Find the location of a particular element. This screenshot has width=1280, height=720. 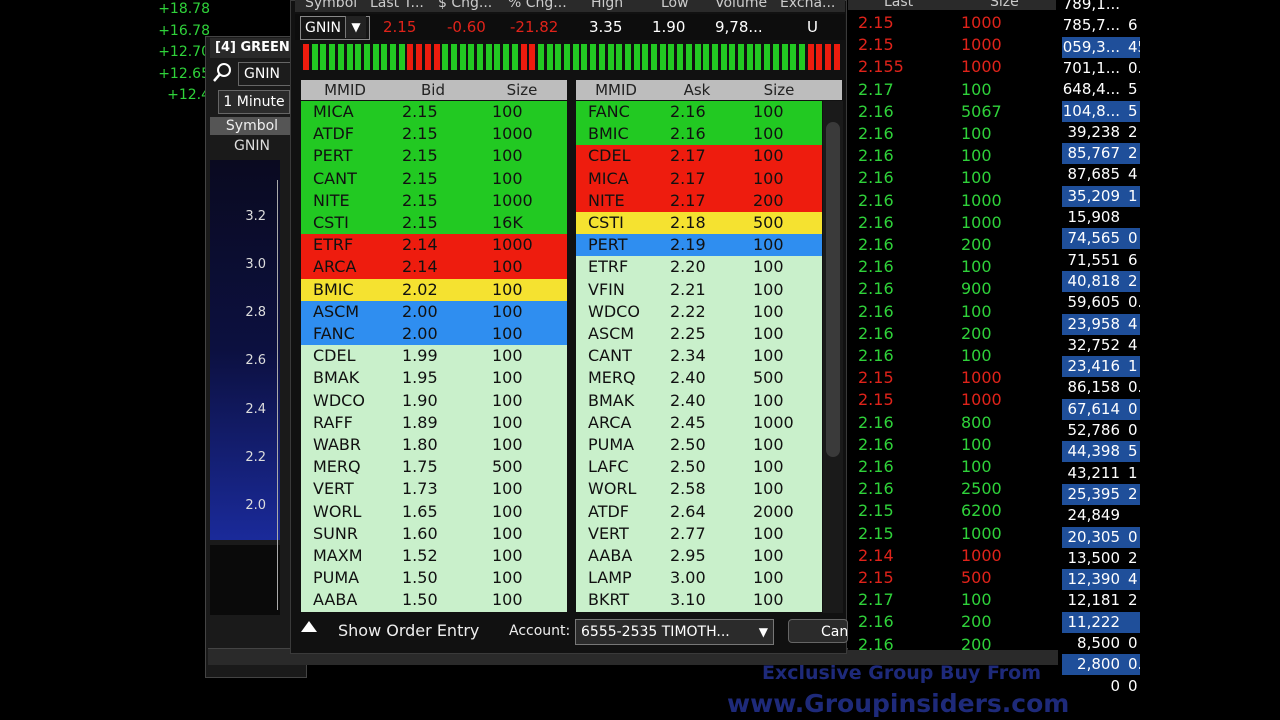

bid-row: CANT 2.15 100 is located at coordinates (434, 178).